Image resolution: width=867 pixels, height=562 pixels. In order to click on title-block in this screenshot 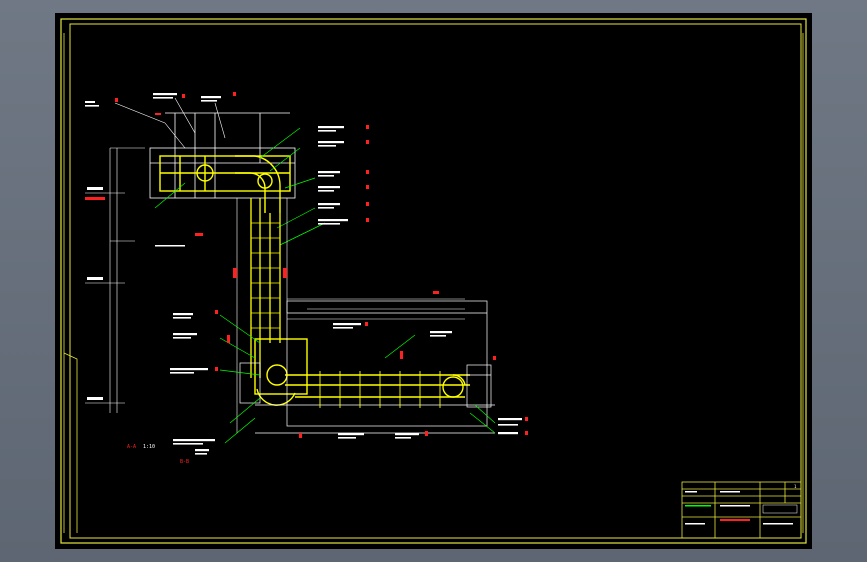, I will do `click(741, 510)`.